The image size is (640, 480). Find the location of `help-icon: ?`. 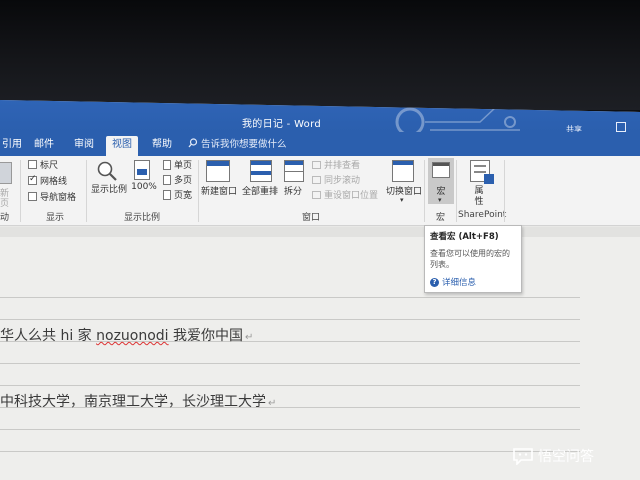

help-icon: ? is located at coordinates (434, 282).